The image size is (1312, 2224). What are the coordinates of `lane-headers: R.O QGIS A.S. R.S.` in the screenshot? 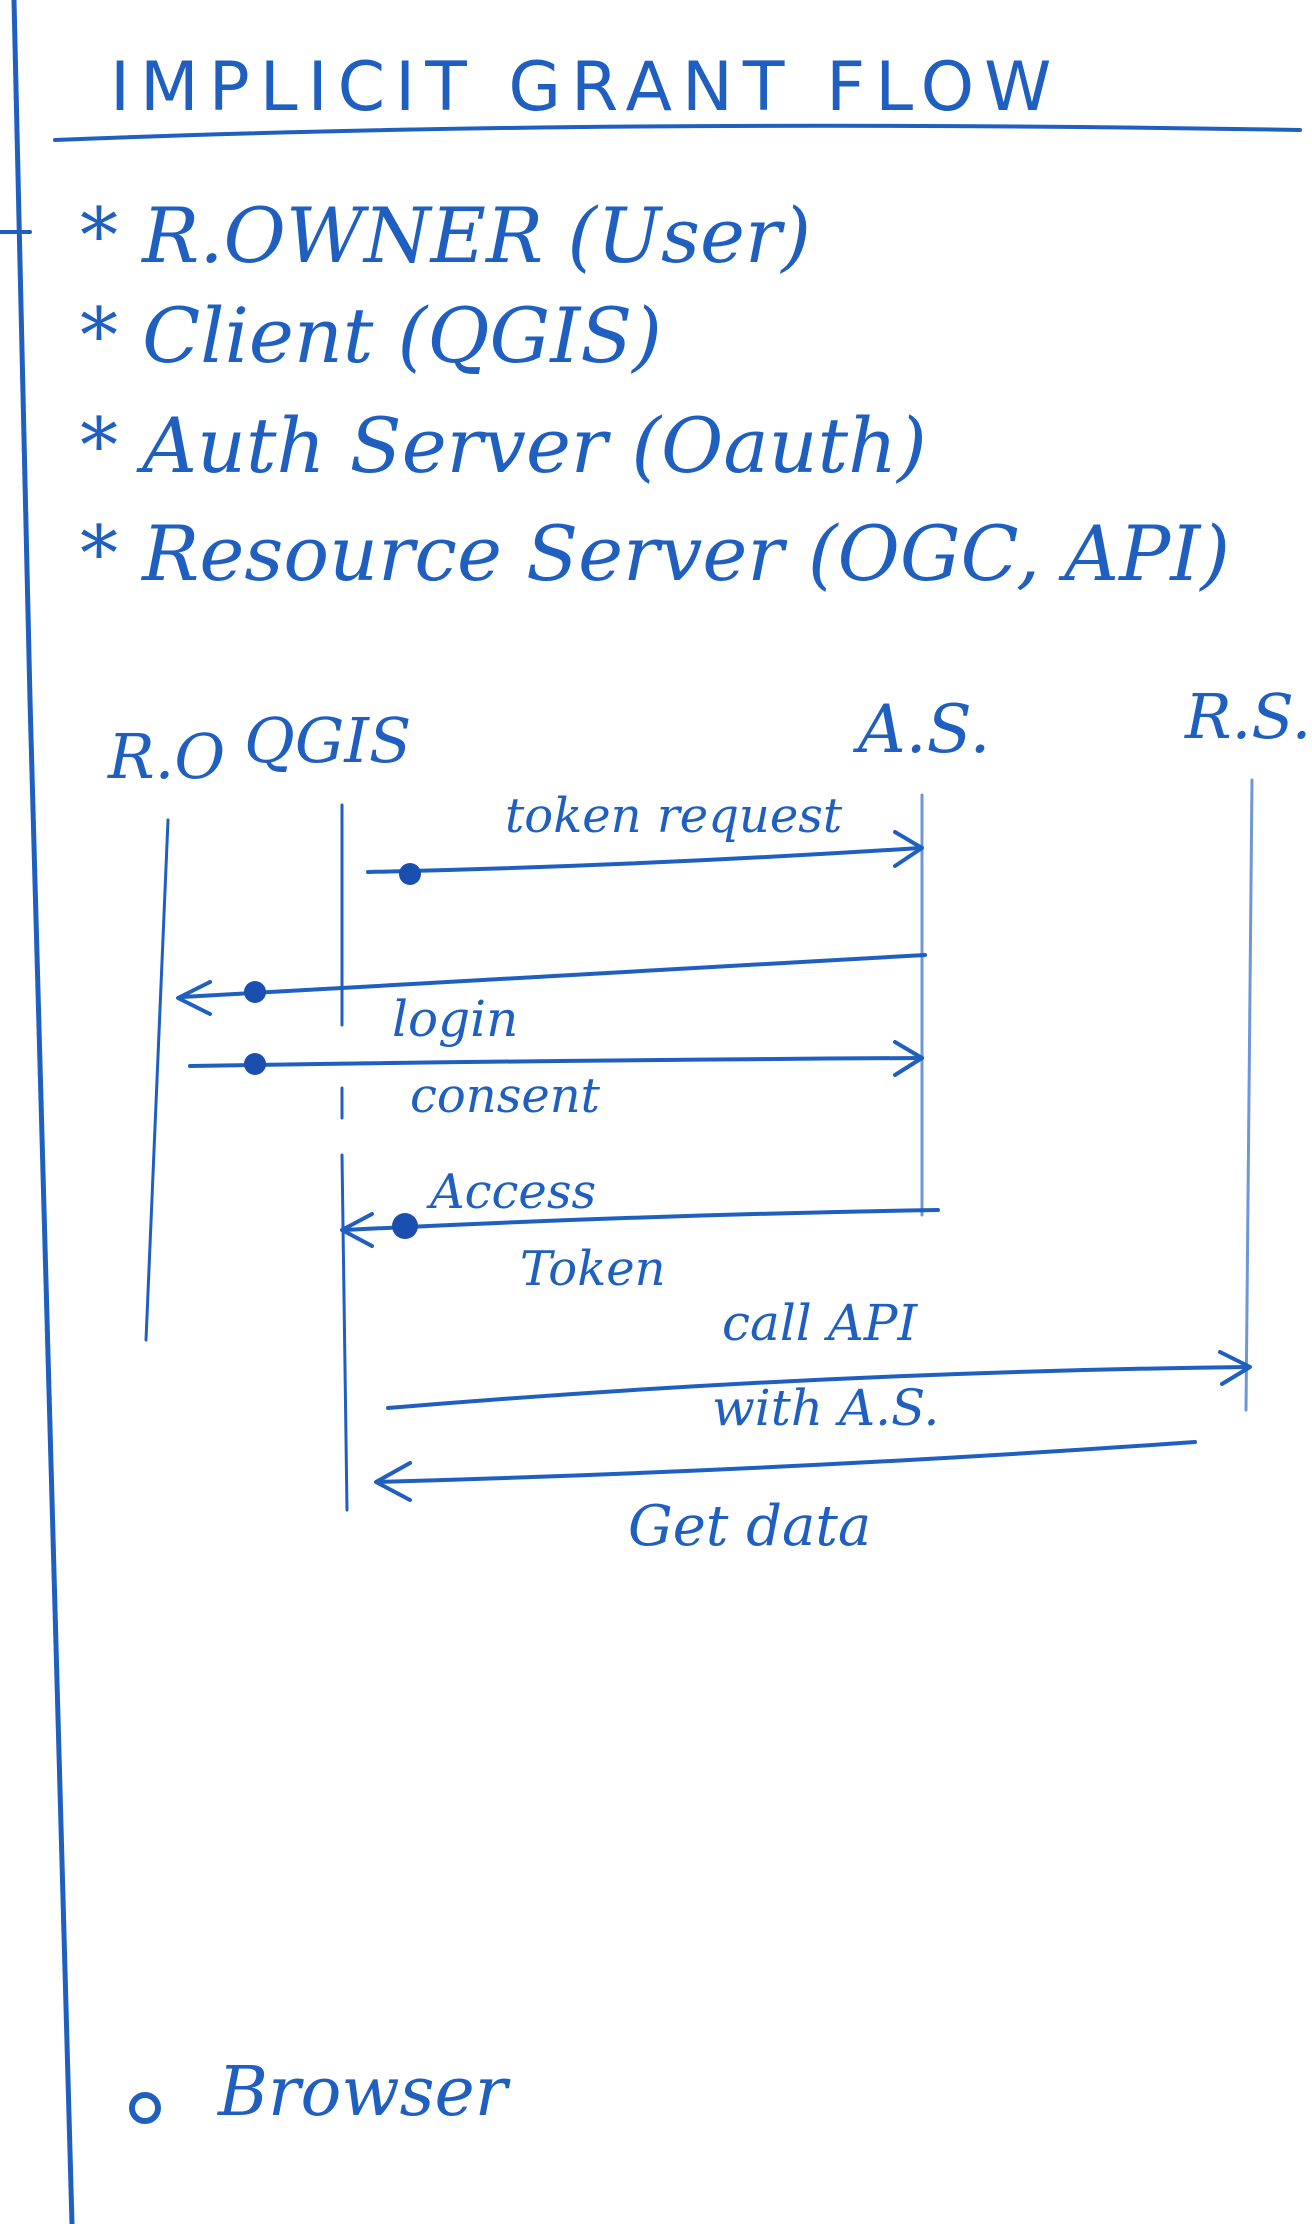 It's located at (709, 736).